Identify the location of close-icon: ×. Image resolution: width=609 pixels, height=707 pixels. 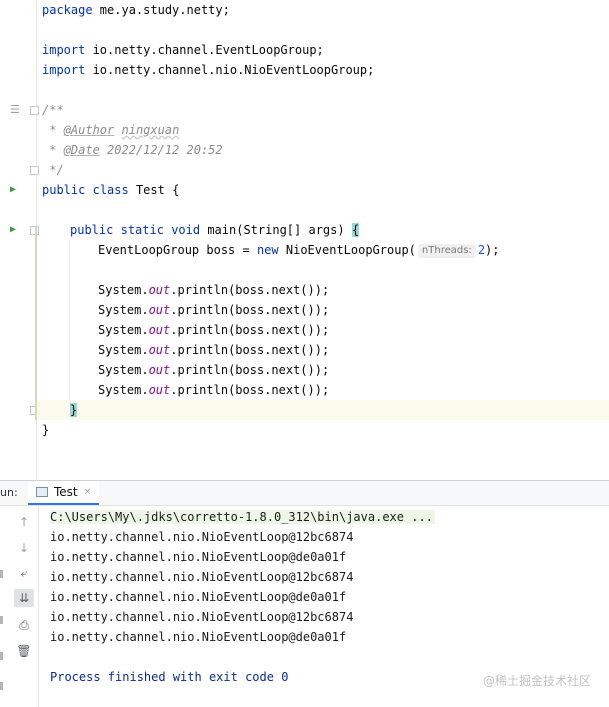
(88, 492).